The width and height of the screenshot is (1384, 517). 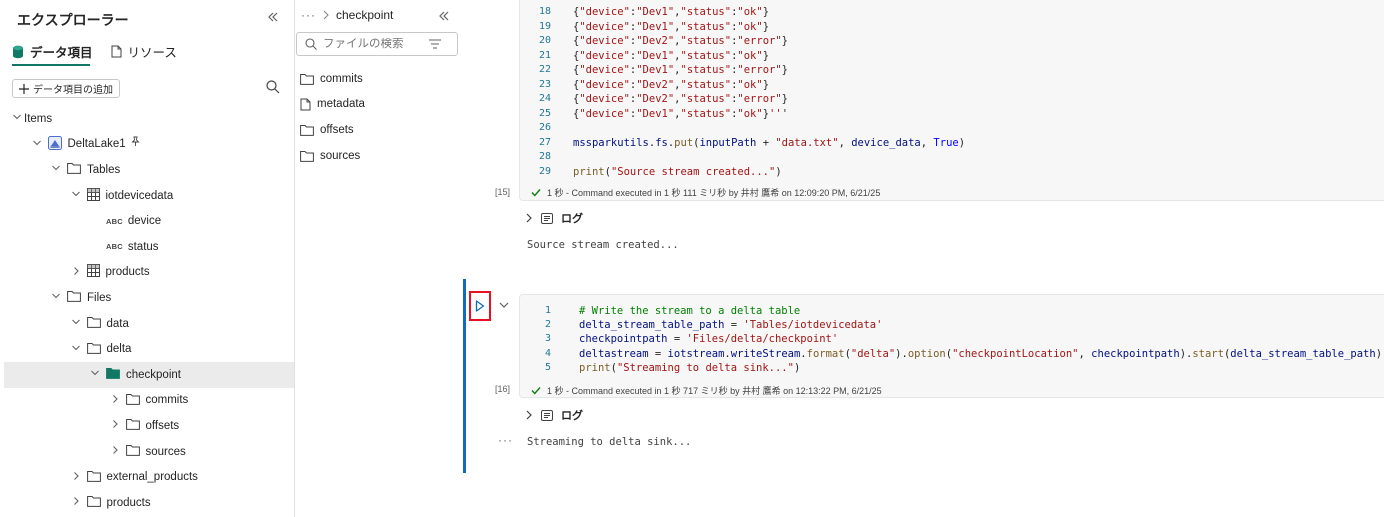 I want to click on cell-1-log-toggle: ログ, so click(x=554, y=218).